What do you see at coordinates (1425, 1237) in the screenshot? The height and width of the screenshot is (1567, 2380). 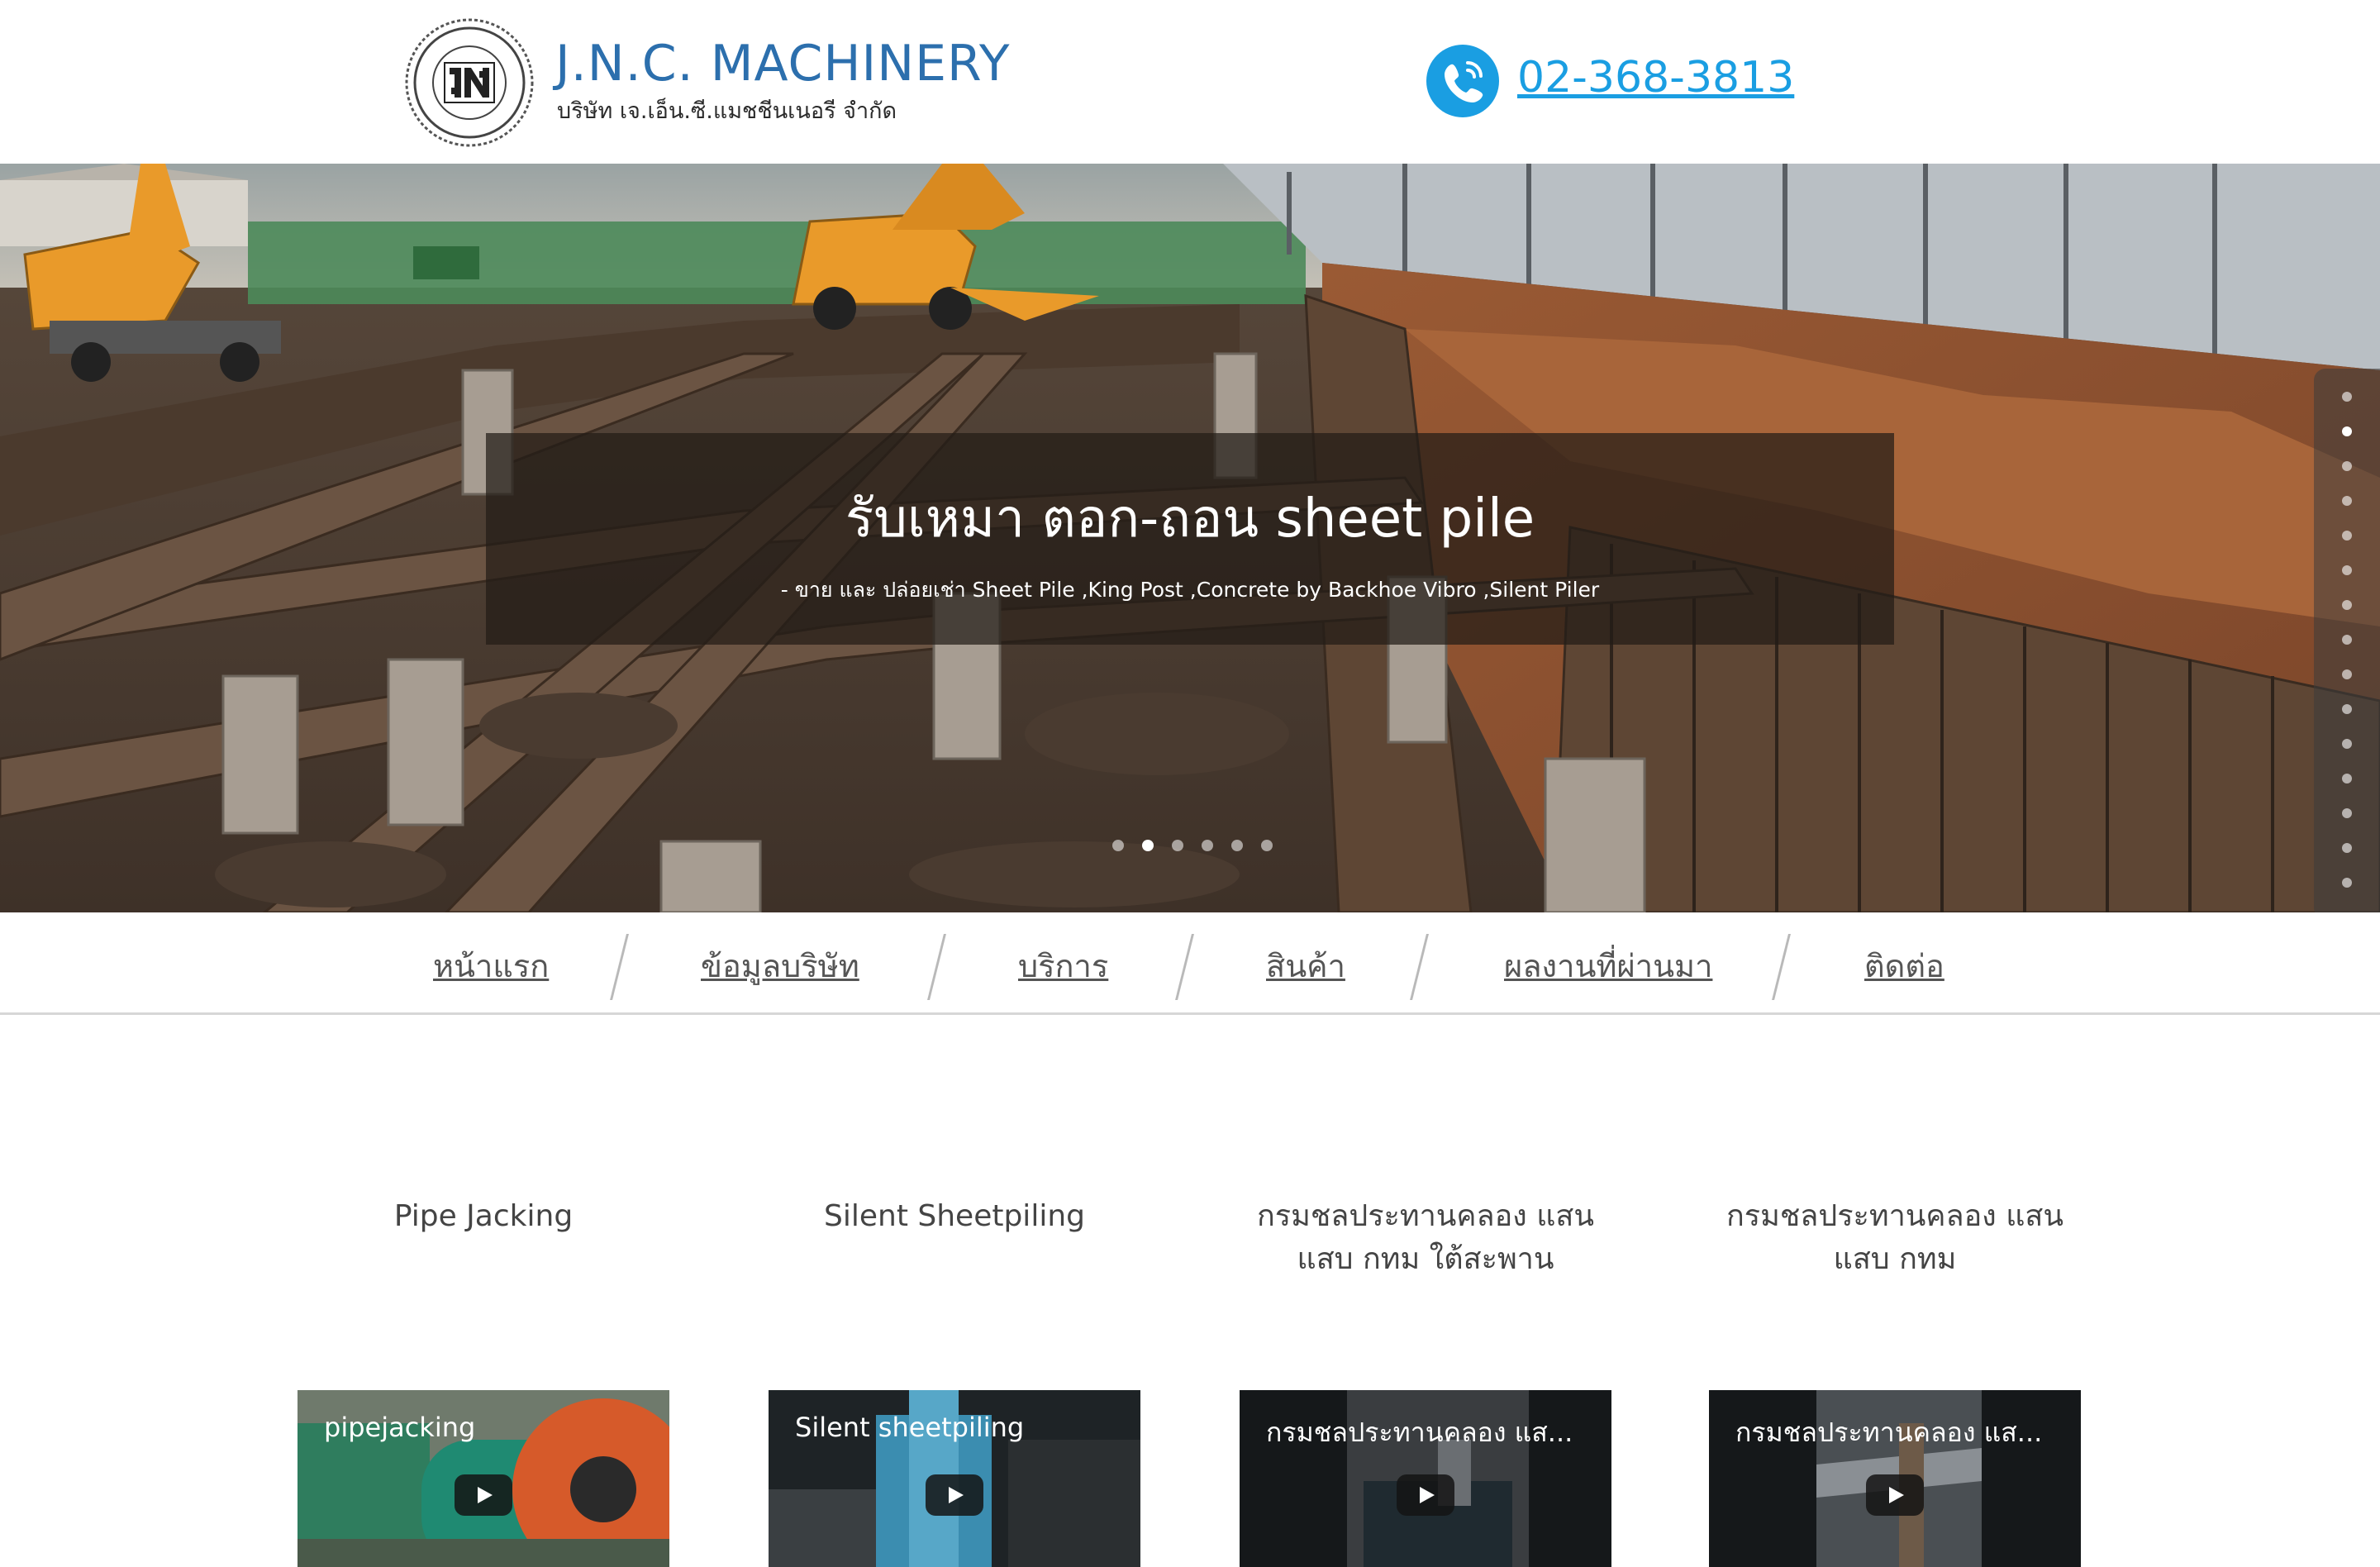 I see `card-title-canal-bridge: กรมชลประทานคลอง แสนแสบ กทม ใต้สะพาน` at bounding box center [1425, 1237].